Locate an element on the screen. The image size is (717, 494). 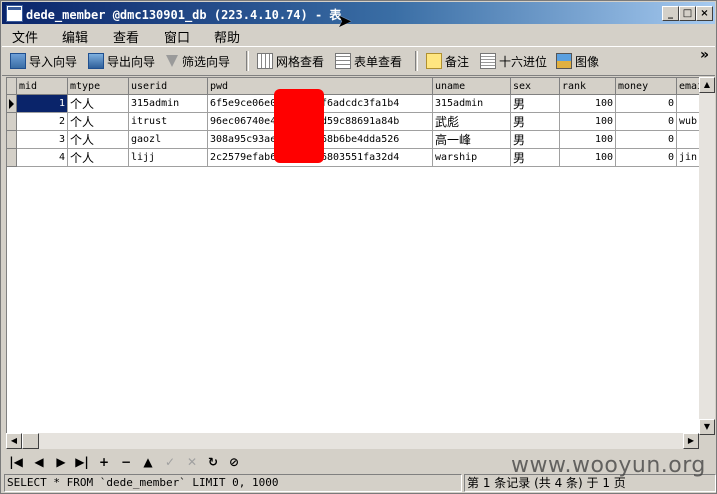
apply-changes-icon: ✓ is located at coordinates (170, 462).